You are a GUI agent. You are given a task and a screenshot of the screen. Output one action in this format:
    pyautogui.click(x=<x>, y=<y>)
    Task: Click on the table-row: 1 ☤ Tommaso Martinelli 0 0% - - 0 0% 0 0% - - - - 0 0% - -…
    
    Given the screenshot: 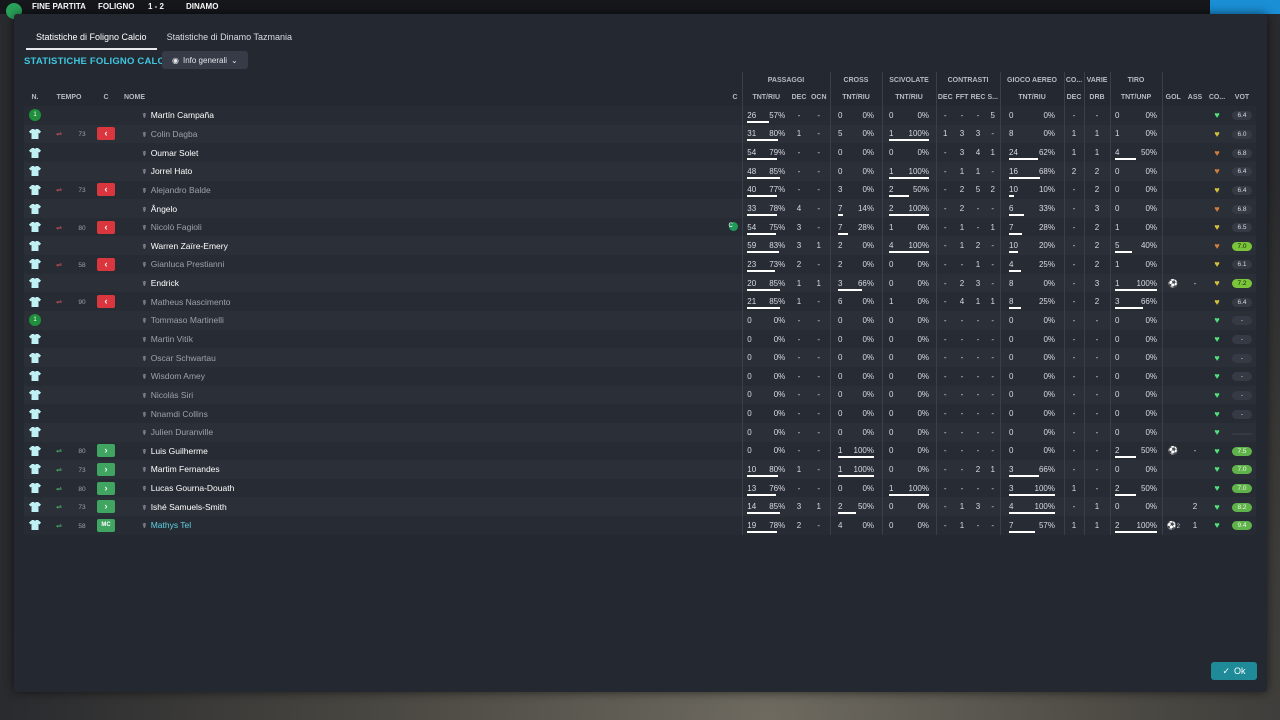 What is the action you would take?
    pyautogui.click(x=640, y=320)
    